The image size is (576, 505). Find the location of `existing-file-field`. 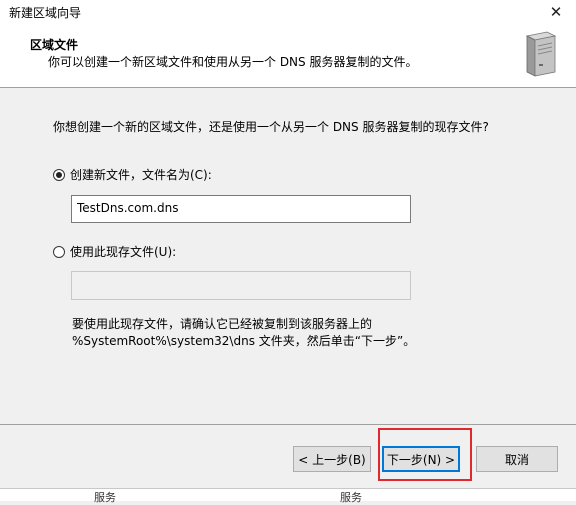

existing-file-field is located at coordinates (241, 285).